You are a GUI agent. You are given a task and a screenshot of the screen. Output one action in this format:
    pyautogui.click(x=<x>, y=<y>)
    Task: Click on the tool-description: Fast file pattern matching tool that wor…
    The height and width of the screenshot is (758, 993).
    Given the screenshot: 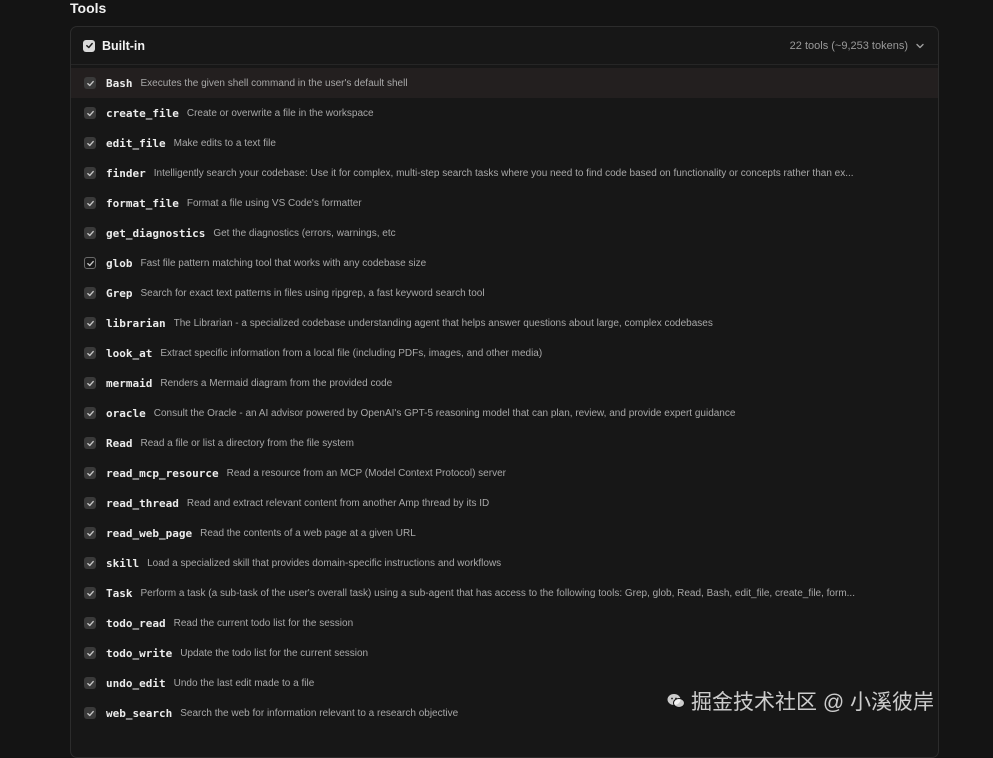 What is the action you would take?
    pyautogui.click(x=283, y=263)
    